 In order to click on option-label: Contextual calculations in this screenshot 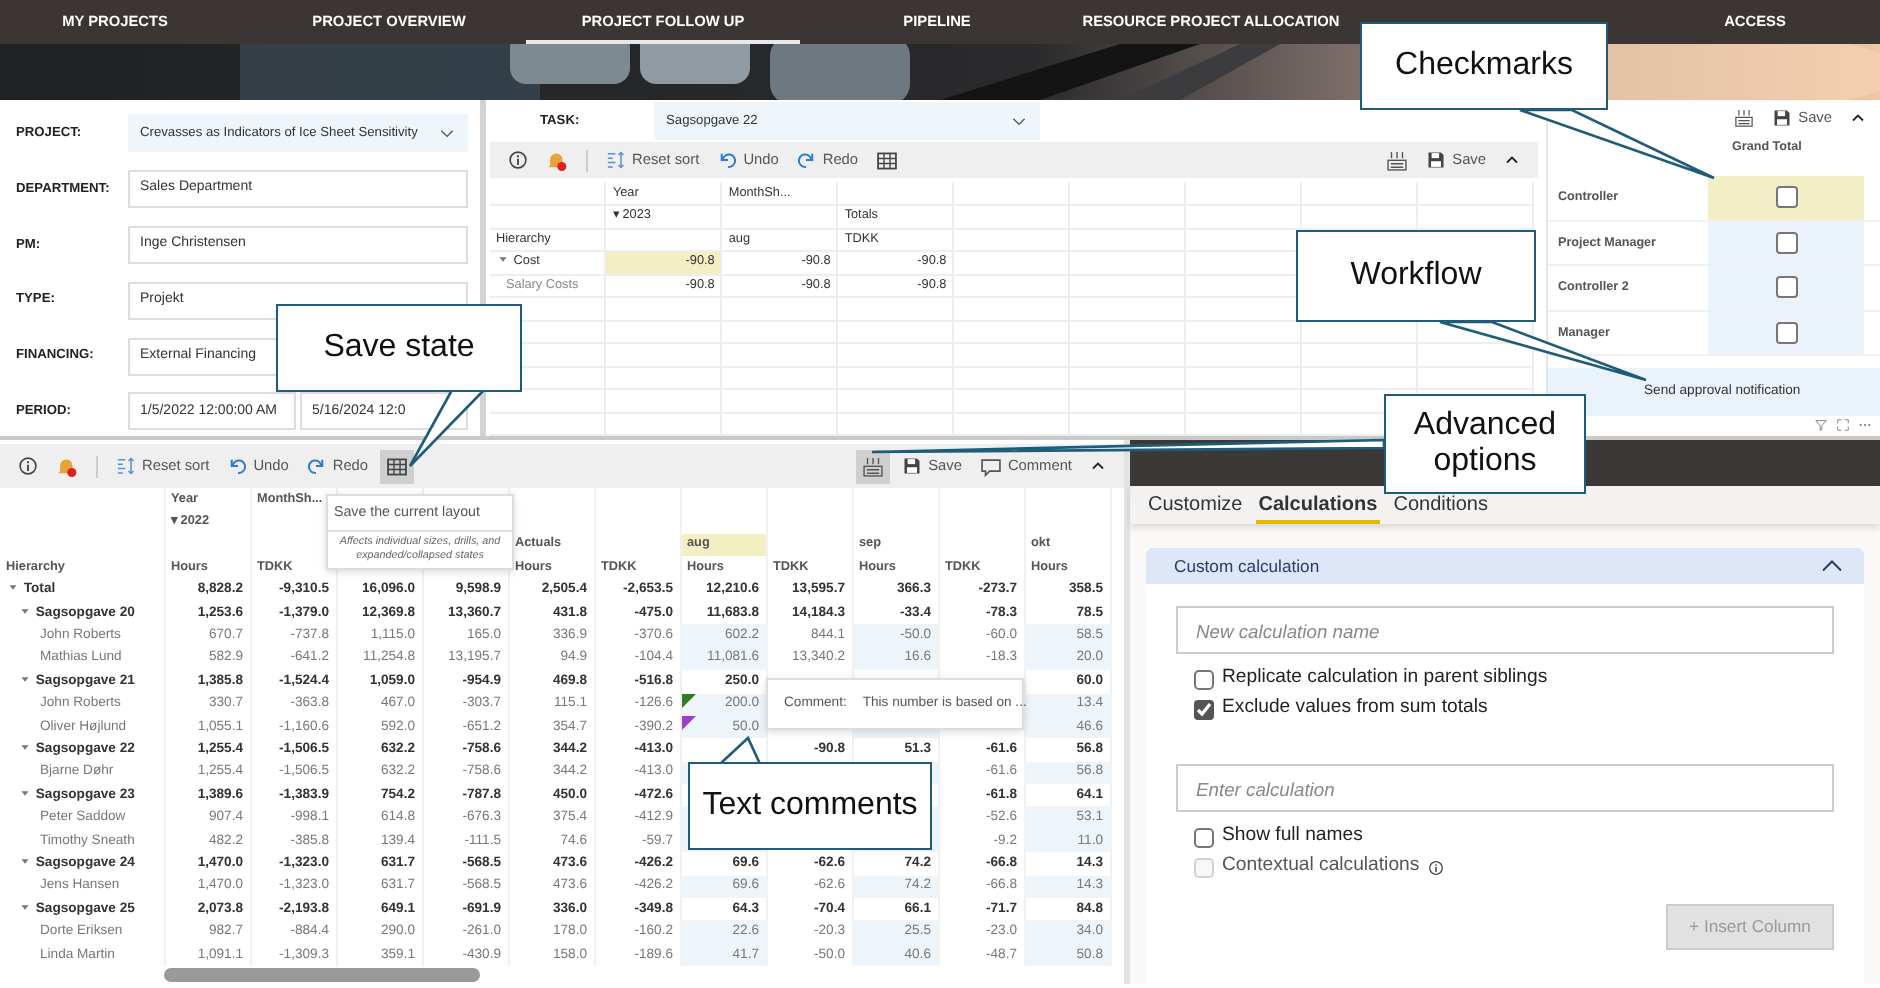, I will do `click(1321, 866)`.